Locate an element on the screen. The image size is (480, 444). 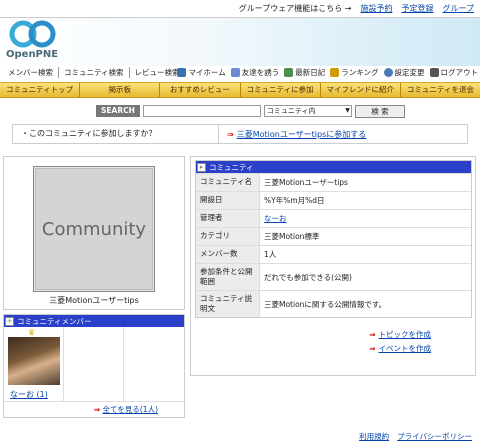
chevron-down-icon: ▼ is located at coordinates (347, 110).